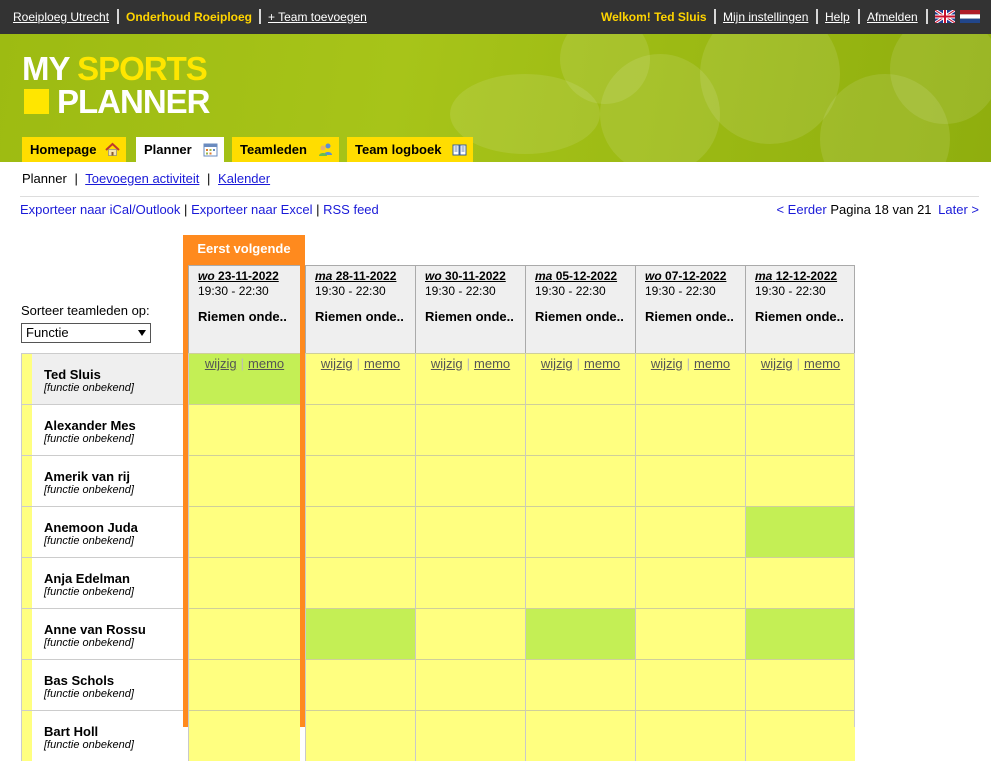 The height and width of the screenshot is (761, 991). Describe the element at coordinates (576, 276) in the screenshot. I see `date-link: ma 05-12-2022` at that location.